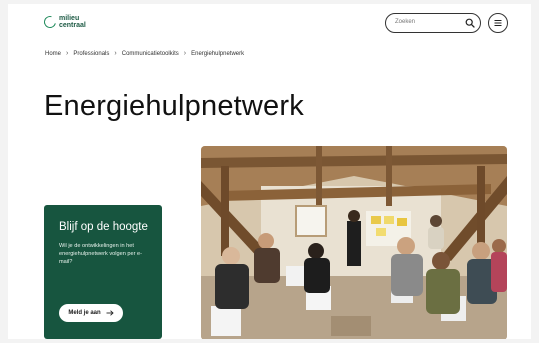  I want to click on breadcrumb-current: Energiehulpnetwerk, so click(218, 53).